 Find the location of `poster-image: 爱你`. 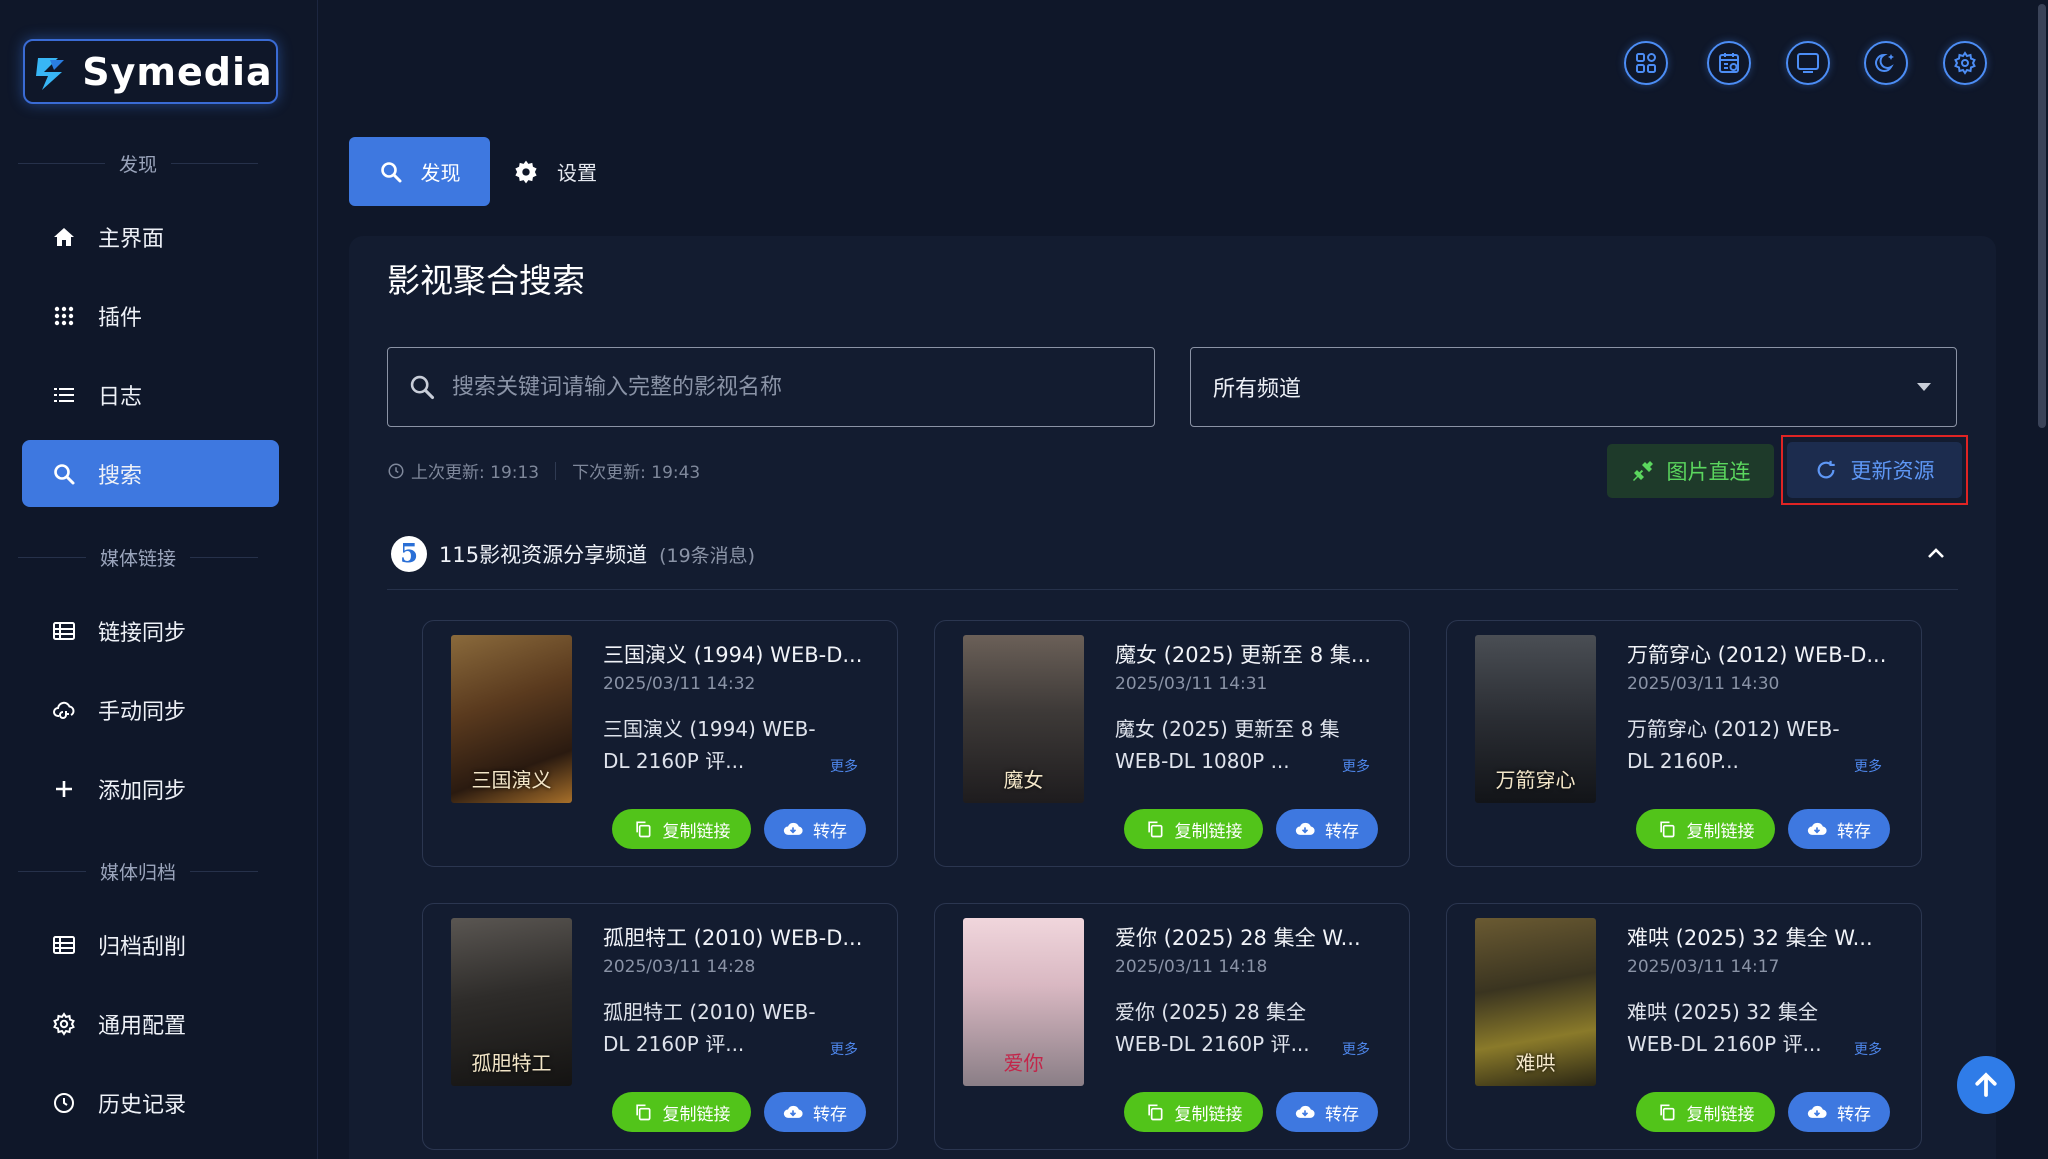

poster-image: 爱你 is located at coordinates (1023, 1002).